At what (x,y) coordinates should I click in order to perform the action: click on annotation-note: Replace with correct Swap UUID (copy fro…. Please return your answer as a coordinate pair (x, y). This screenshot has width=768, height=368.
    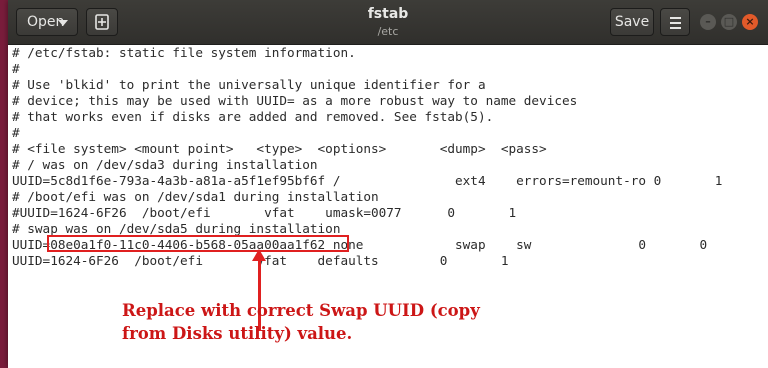
    Looking at the image, I should click on (322, 322).